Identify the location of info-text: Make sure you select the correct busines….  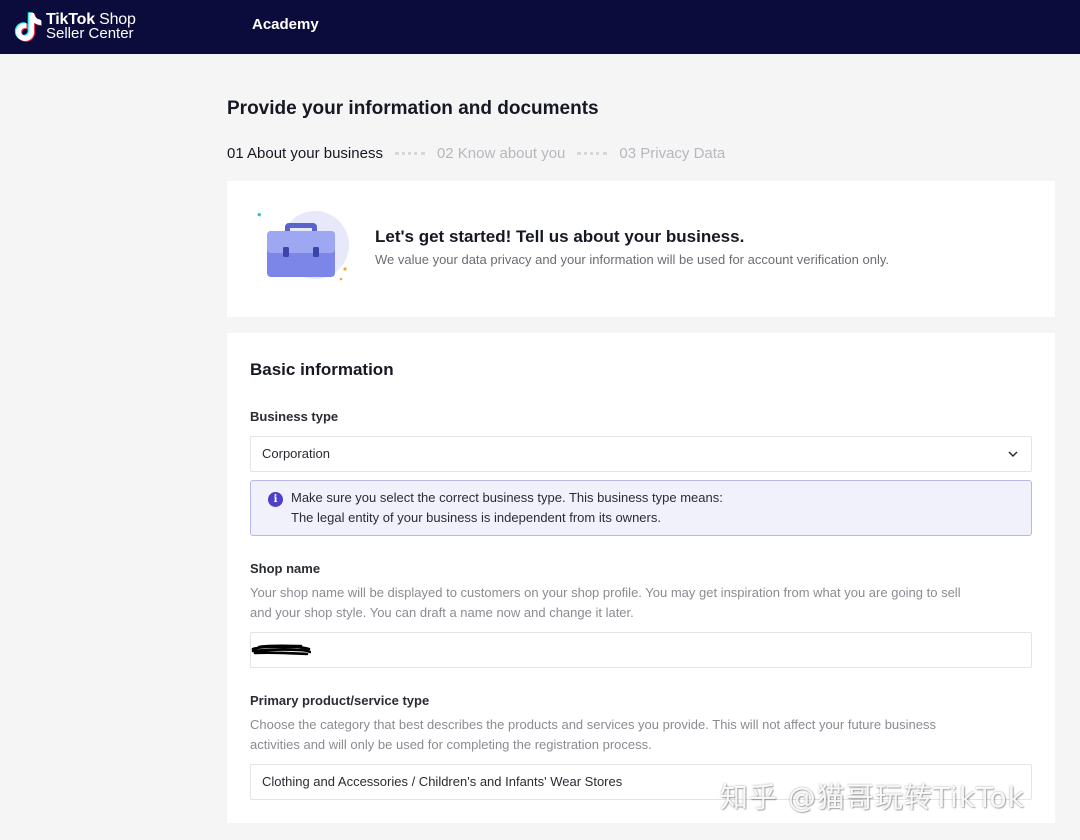
(507, 508).